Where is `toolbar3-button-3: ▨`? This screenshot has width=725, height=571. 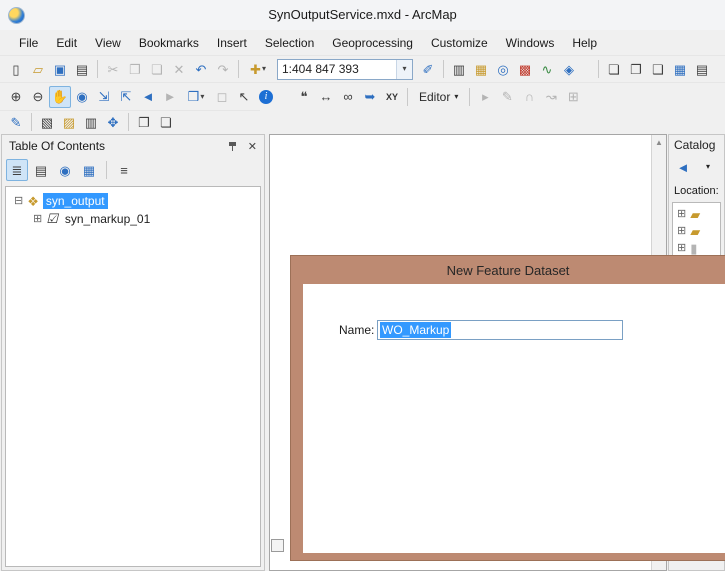 toolbar3-button-3: ▨ is located at coordinates (69, 122).